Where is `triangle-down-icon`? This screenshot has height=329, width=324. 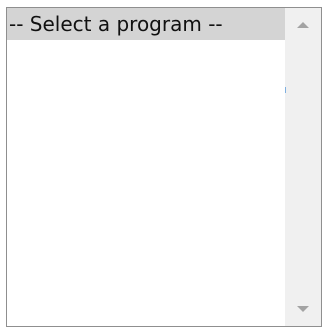 triangle-down-icon is located at coordinates (303, 309).